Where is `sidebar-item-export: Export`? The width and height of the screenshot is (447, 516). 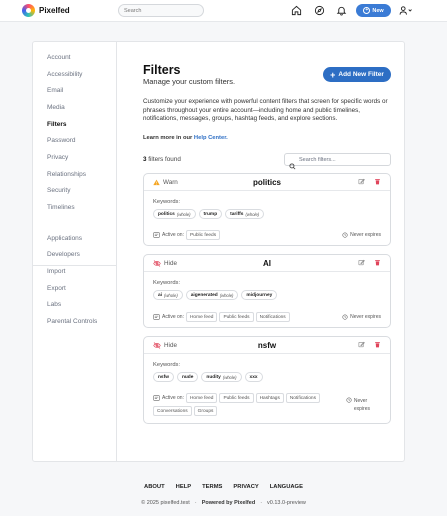
sidebar-item-export: Export is located at coordinates (56, 288).